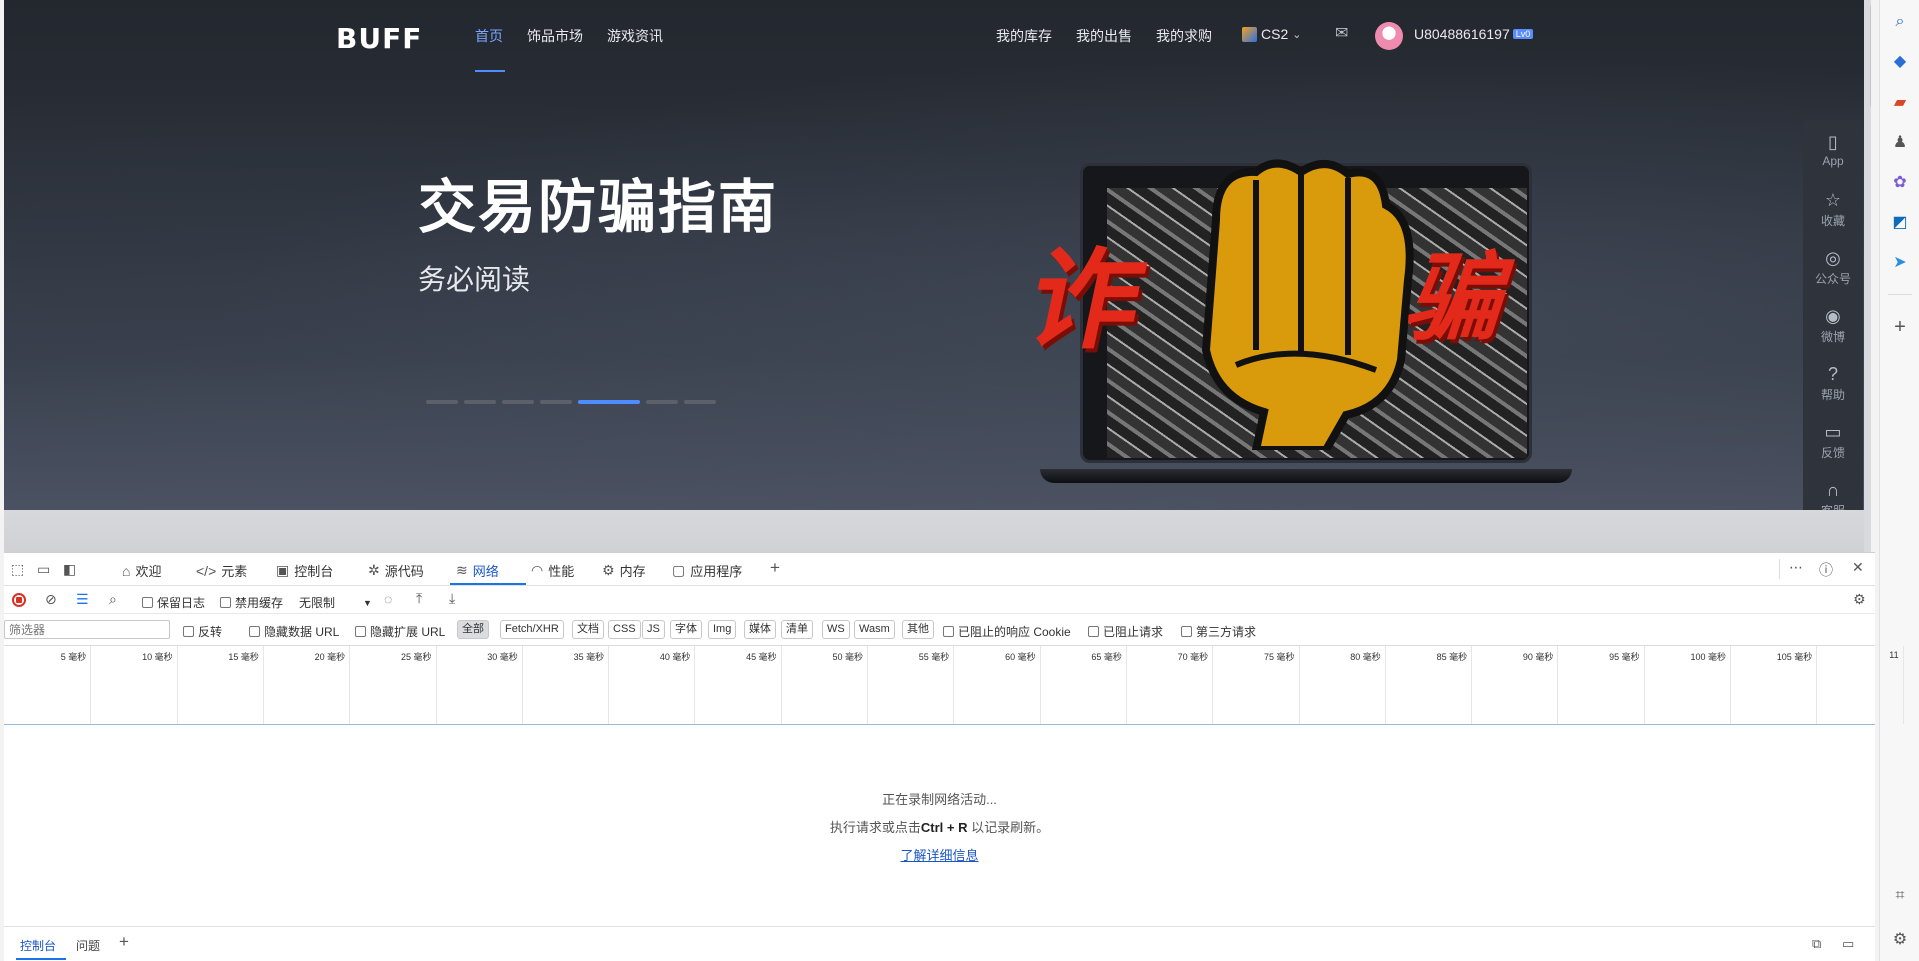  I want to click on resource-type-chip: 其他, so click(918, 629).